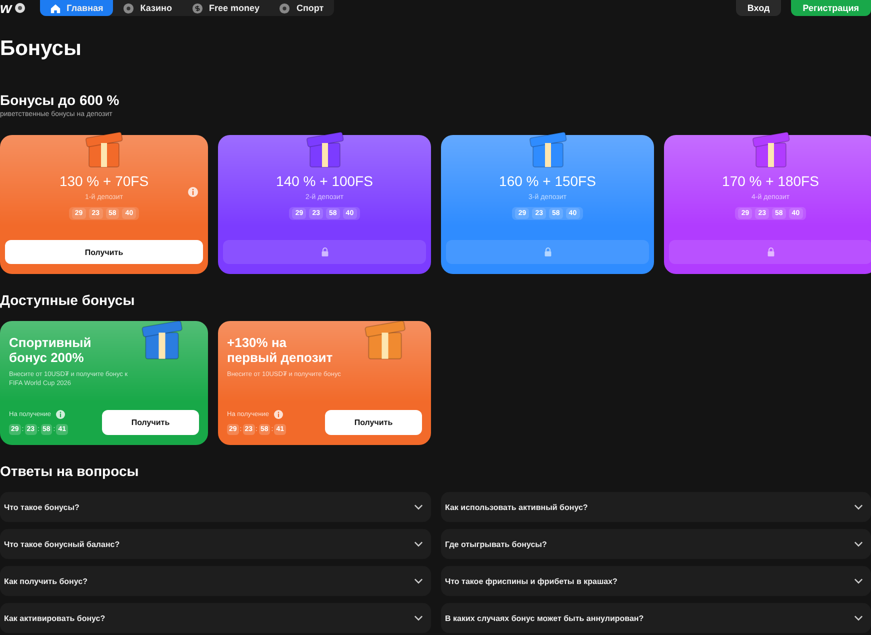 Image resolution: width=871 pixels, height=635 pixels. Describe the element at coordinates (770, 181) in the screenshot. I see `bonus-amount: 170 % + 180FS` at that location.